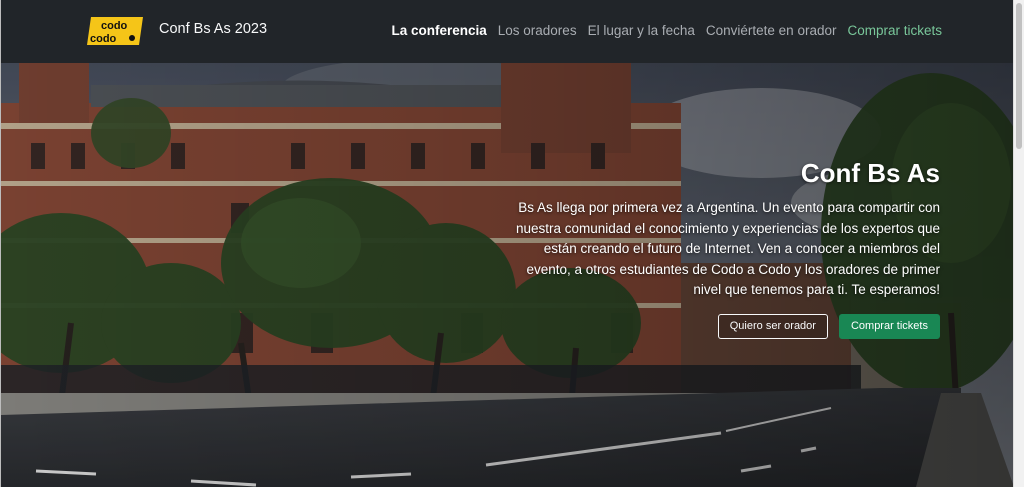  Describe the element at coordinates (771, 30) in the screenshot. I see `nav-link-conviertete-en-orador: Conviértete en orador` at that location.